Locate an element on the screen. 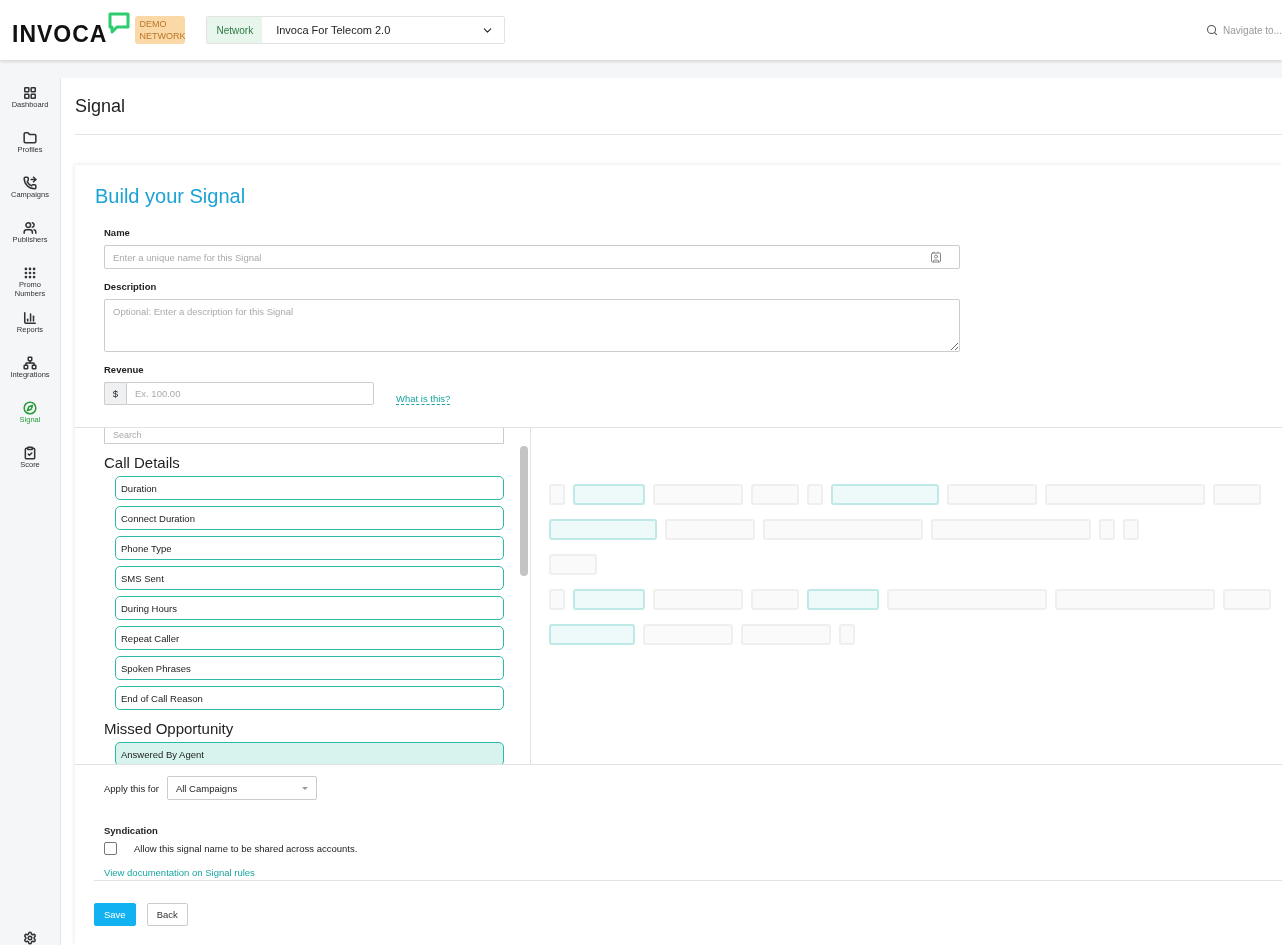  network-icon is located at coordinates (30, 363).